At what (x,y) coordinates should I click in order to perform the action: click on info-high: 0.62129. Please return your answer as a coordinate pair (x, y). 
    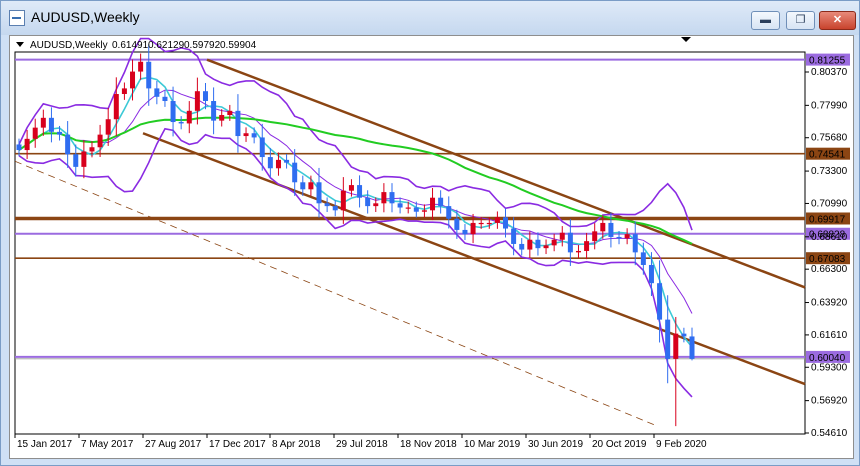
    Looking at the image, I should click on (166, 45).